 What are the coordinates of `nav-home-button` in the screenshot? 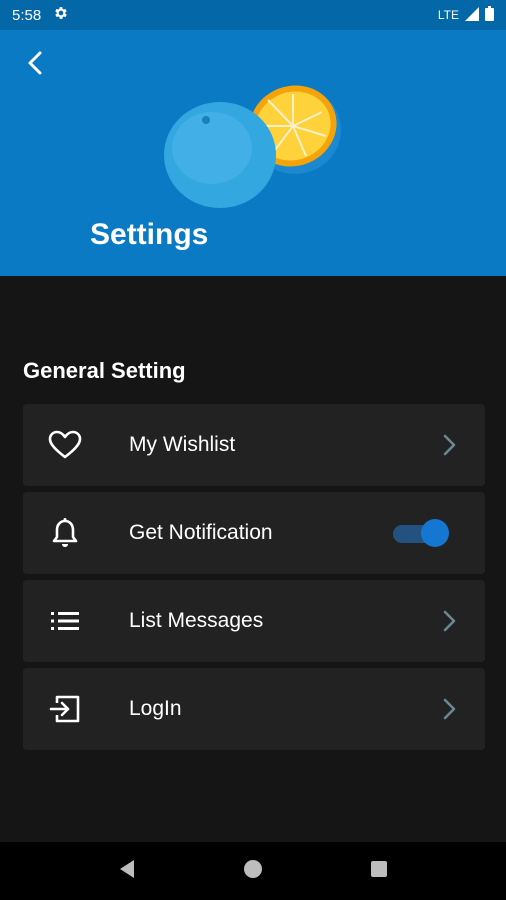 It's located at (253, 871).